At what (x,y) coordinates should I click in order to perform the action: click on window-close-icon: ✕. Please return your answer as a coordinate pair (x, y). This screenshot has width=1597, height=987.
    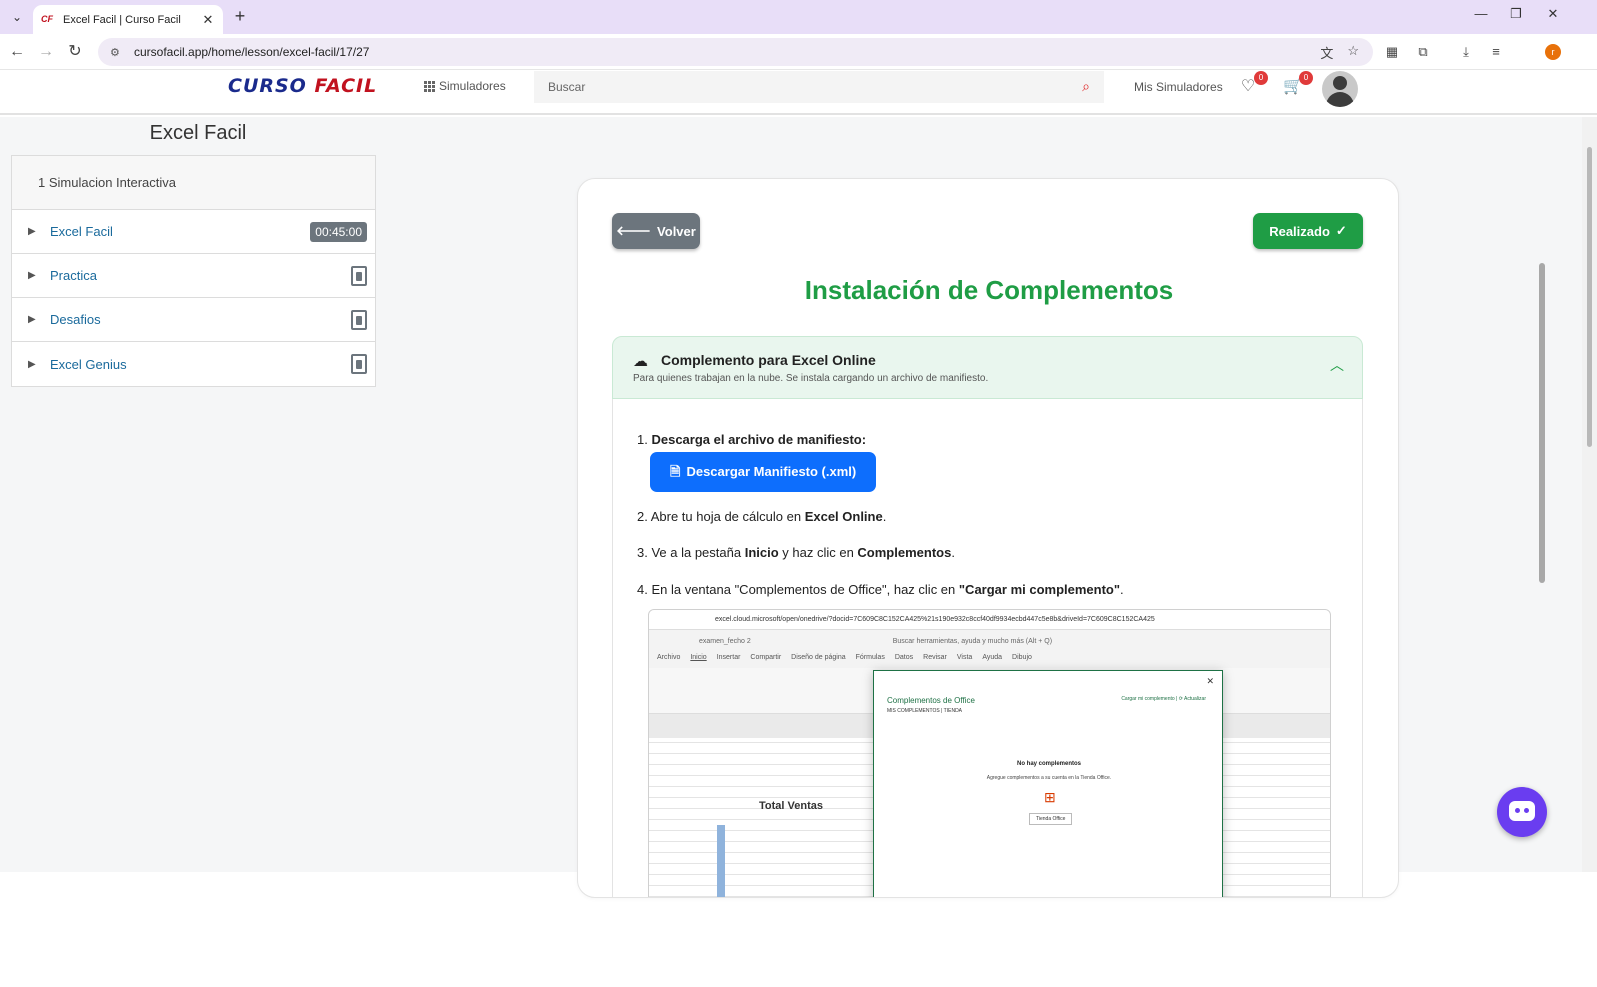
    Looking at the image, I should click on (1553, 16).